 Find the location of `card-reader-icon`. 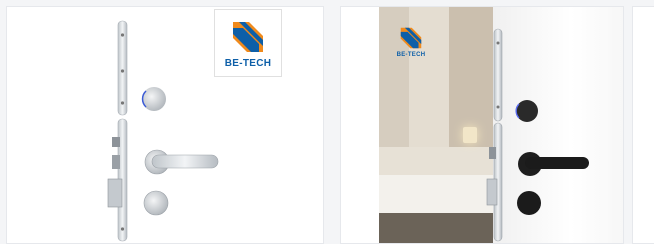

card-reader-icon is located at coordinates (527, 111).